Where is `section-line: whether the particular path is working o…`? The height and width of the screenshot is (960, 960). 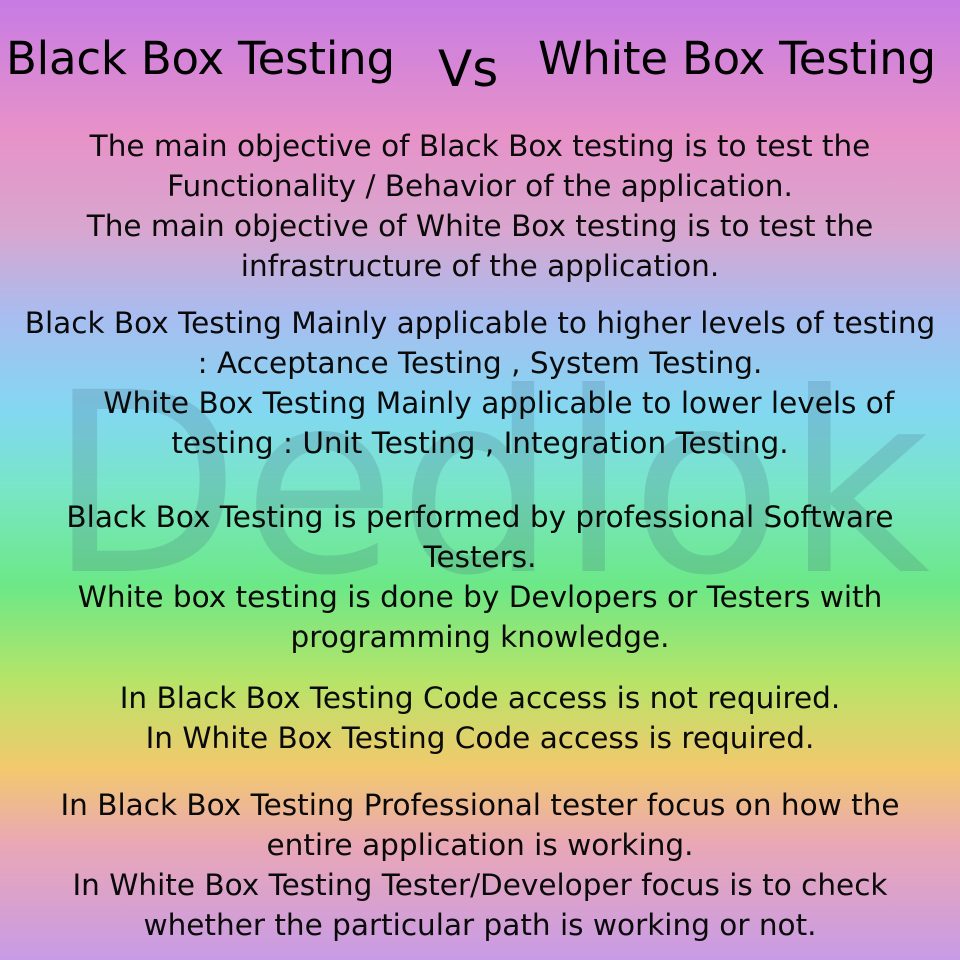 section-line: whether the particular path is working o… is located at coordinates (480, 925).